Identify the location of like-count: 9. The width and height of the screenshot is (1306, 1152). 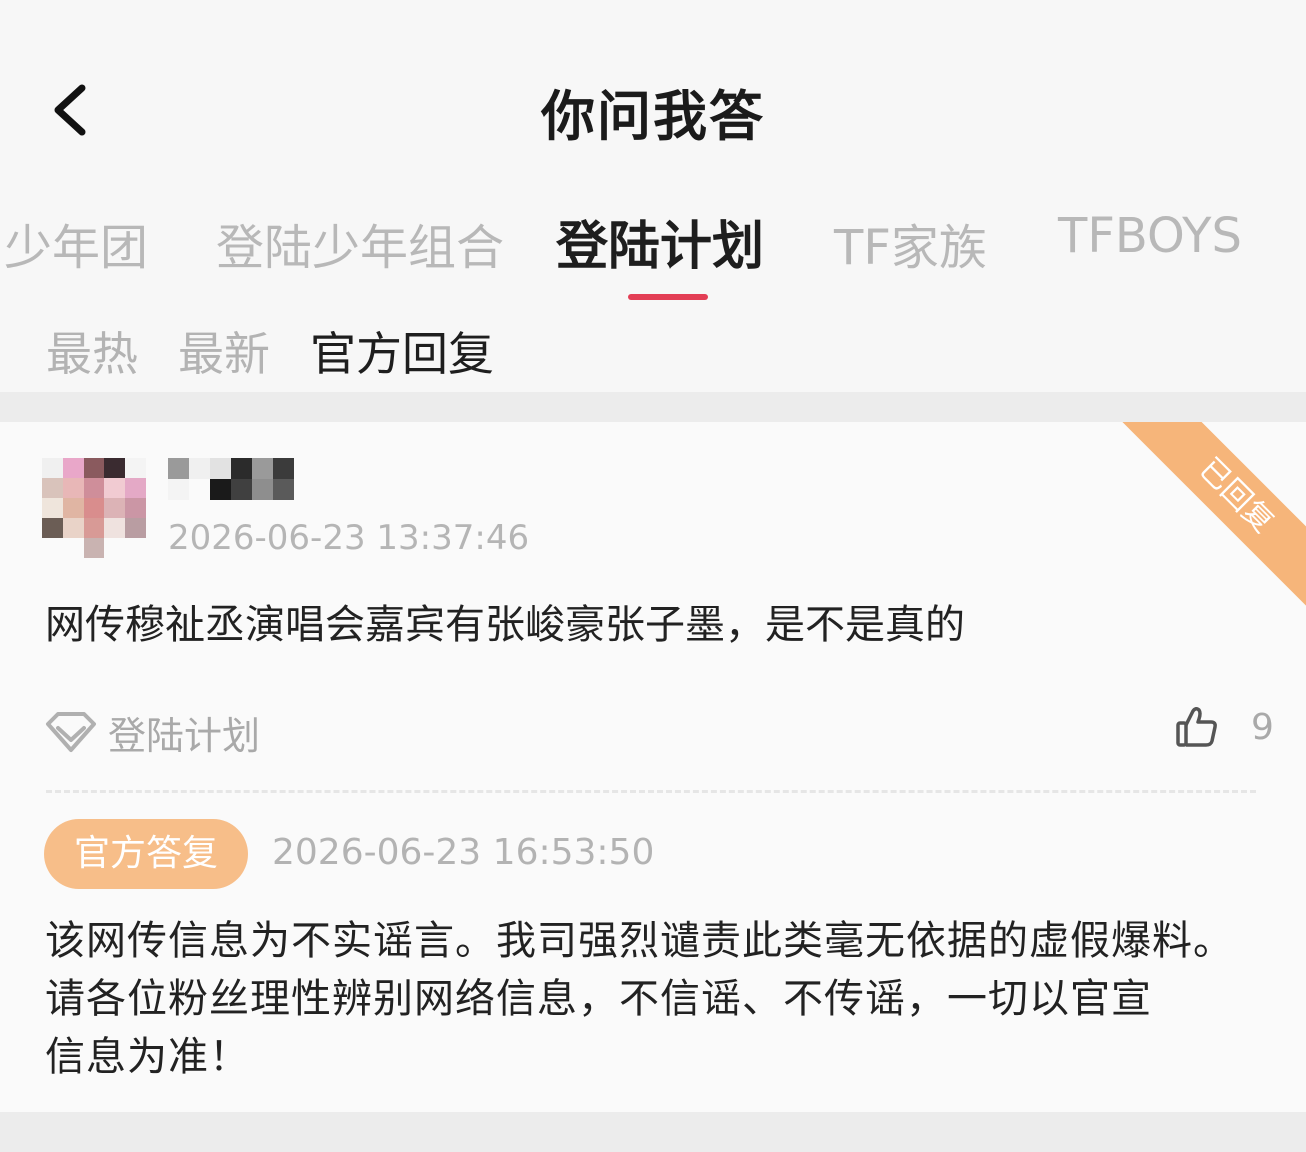
(1262, 727).